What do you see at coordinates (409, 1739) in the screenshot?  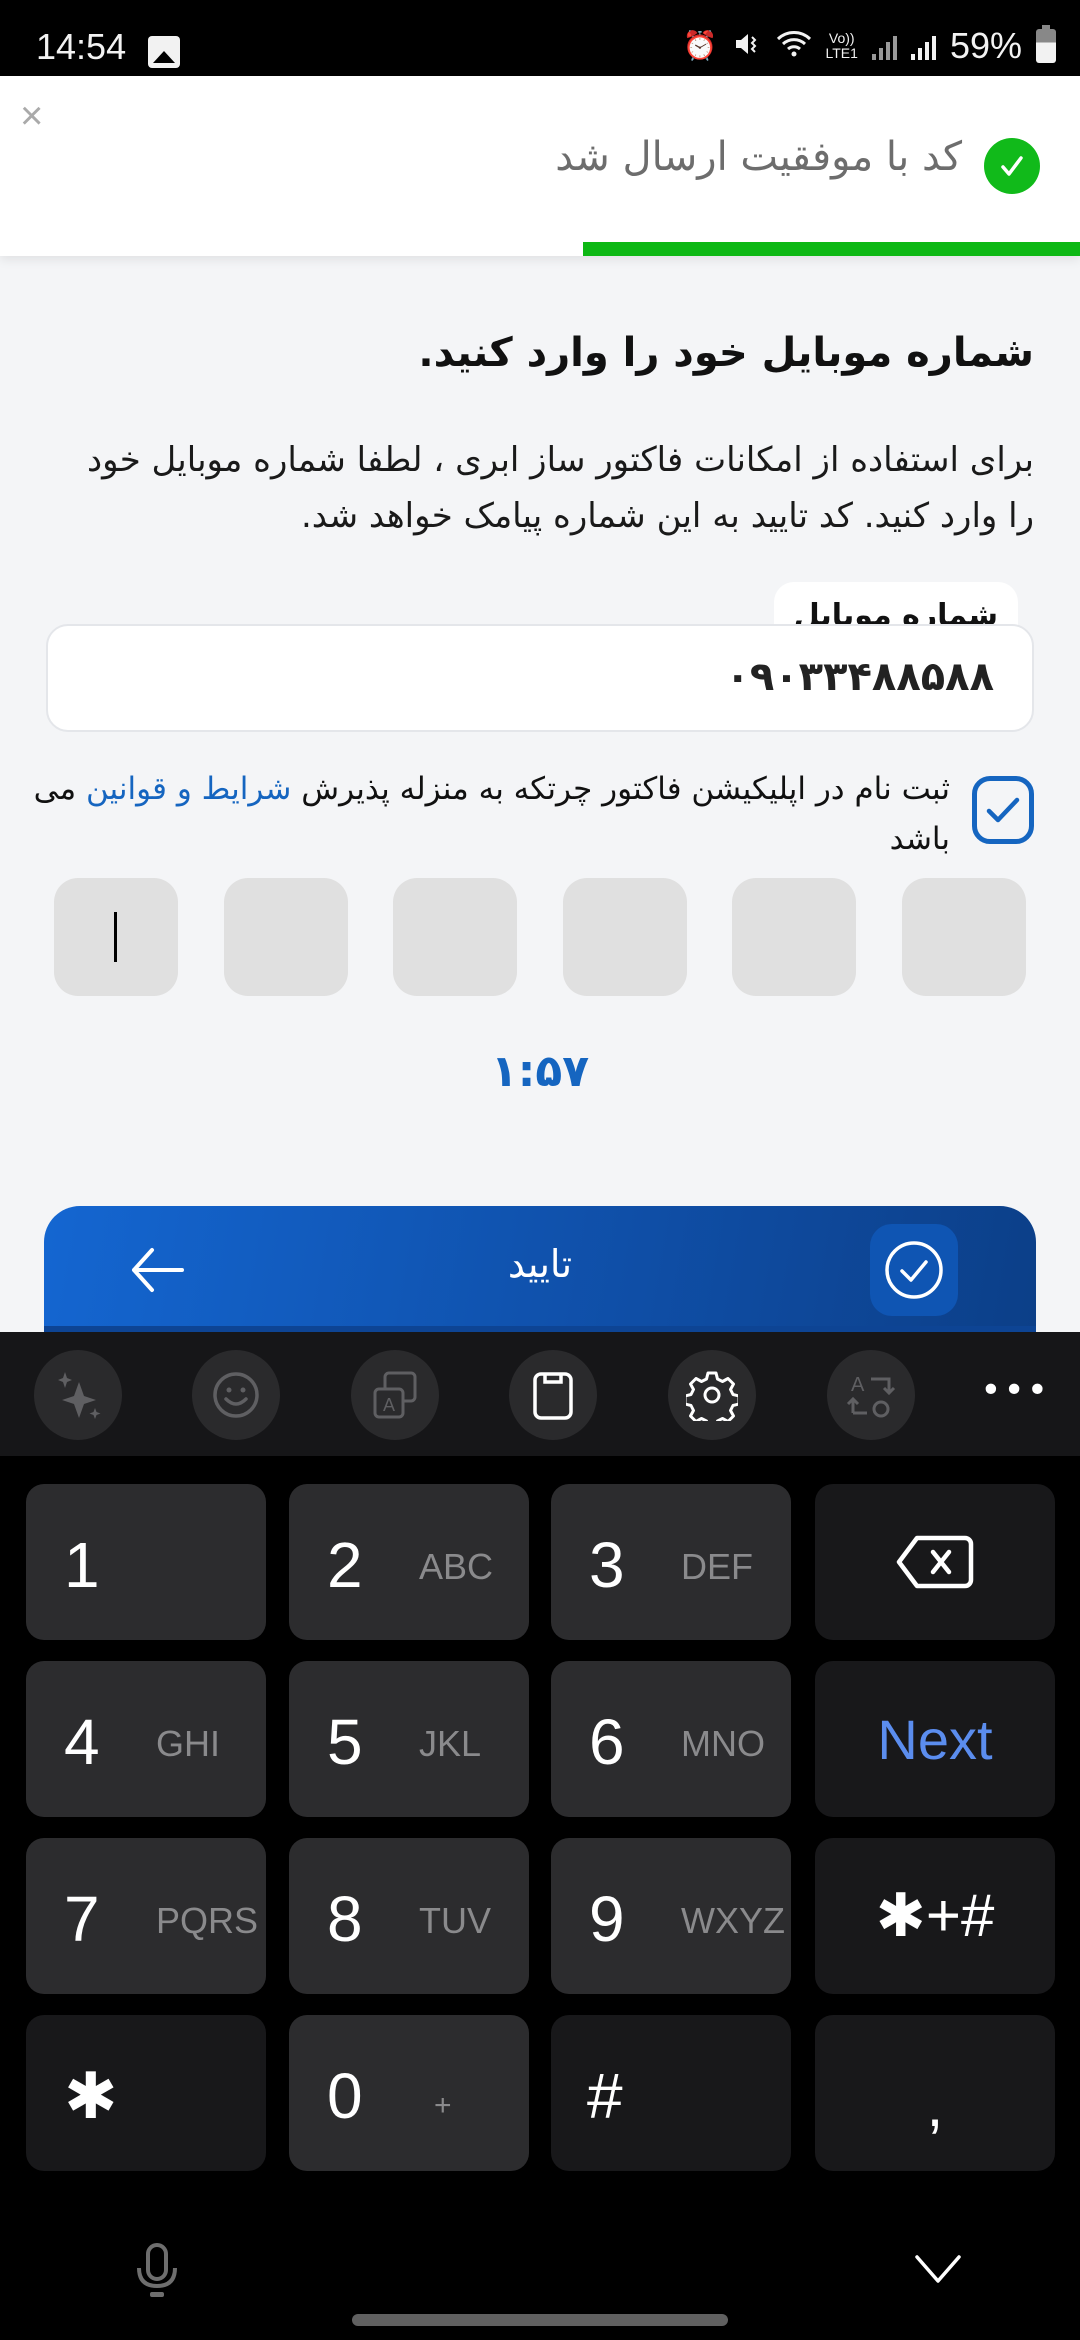 I see `digit-key-5: 5 JKL` at bounding box center [409, 1739].